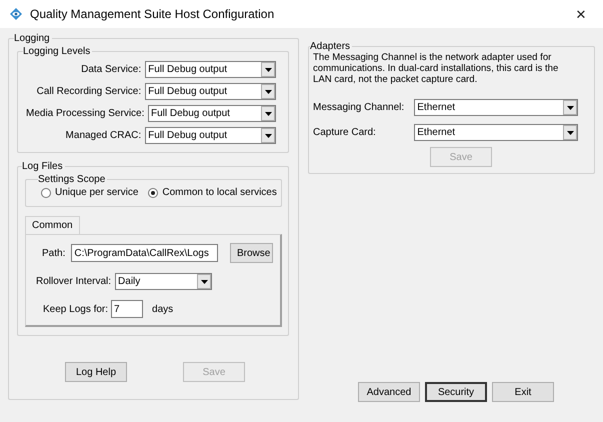  I want to click on button: Exit, so click(523, 392).